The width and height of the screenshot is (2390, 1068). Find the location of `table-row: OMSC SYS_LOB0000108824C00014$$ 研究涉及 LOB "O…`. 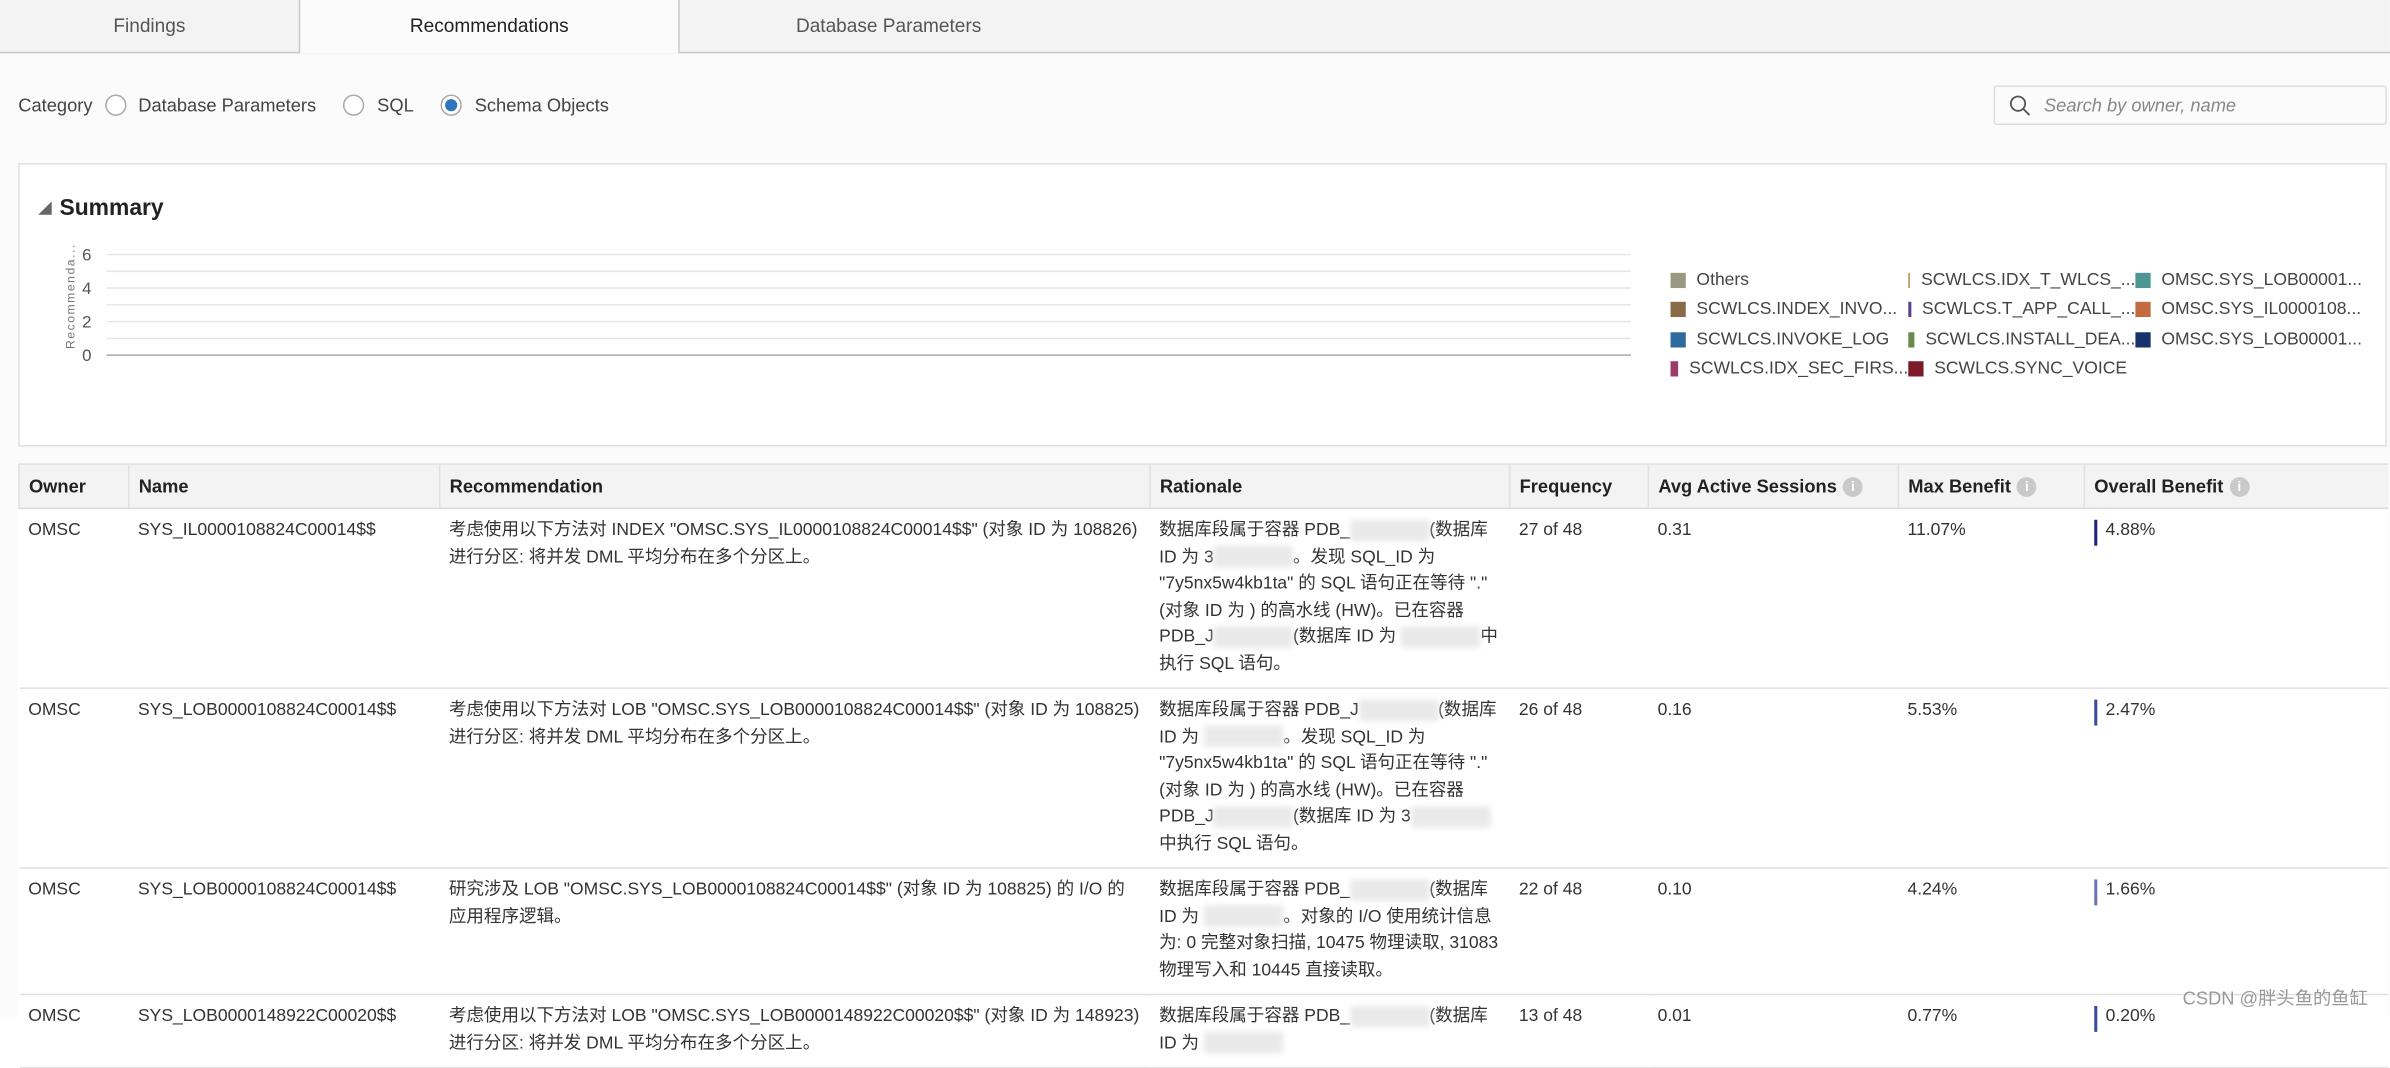

table-row: OMSC SYS_LOB0000108824C00014$$ 研究涉及 LOB "O… is located at coordinates (1203, 932).